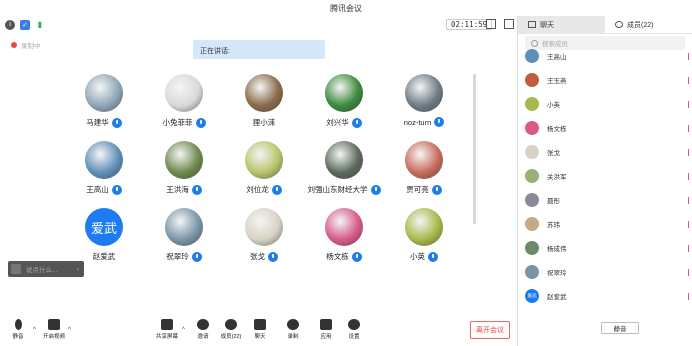 This screenshot has height=346, width=692. I want to click on participant-name-row: 刘强山东财经大学, so click(344, 189).